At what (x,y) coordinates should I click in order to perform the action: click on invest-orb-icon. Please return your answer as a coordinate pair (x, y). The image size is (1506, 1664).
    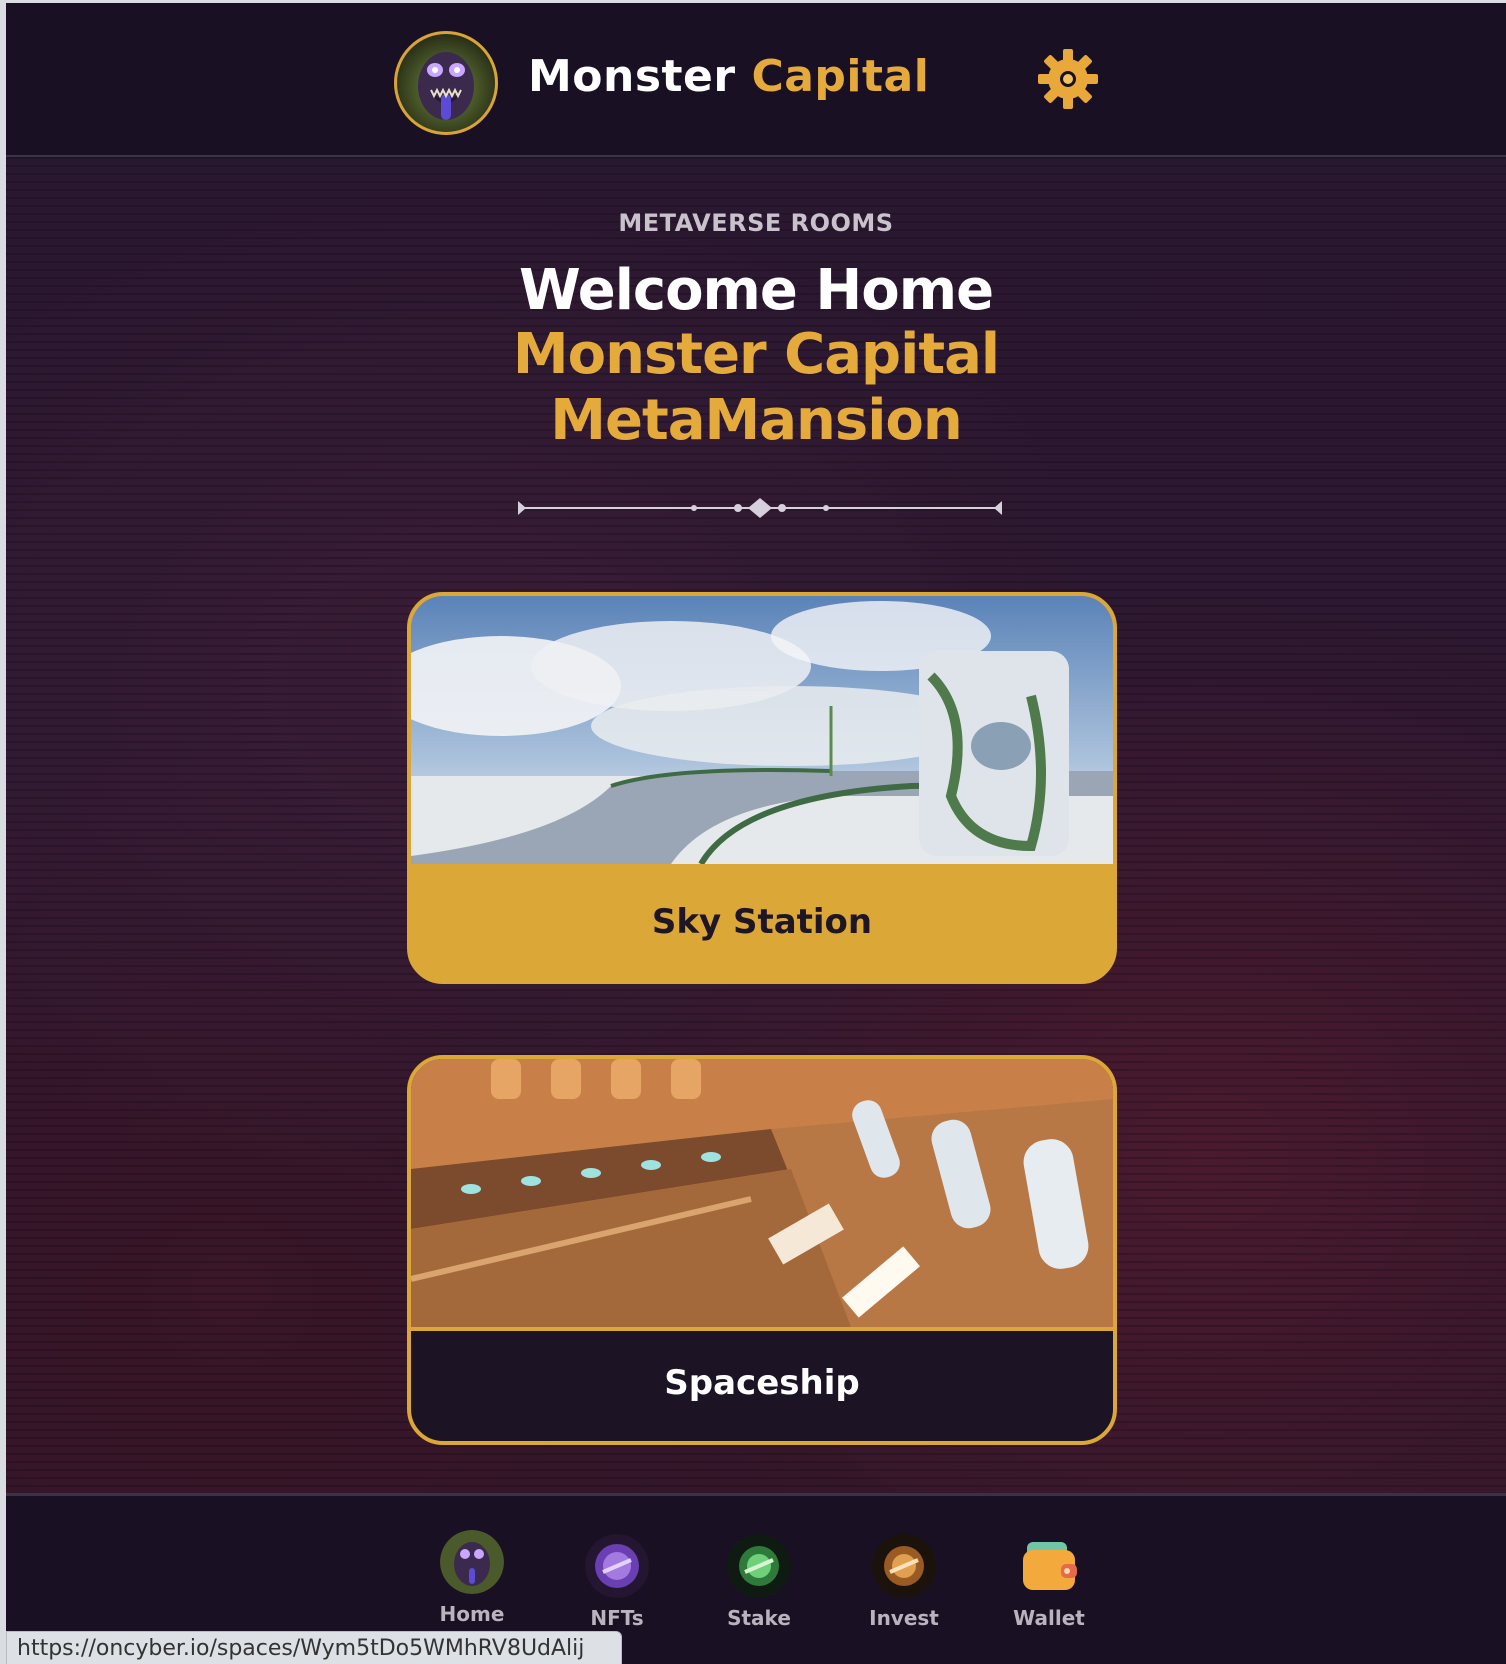
    Looking at the image, I should click on (904, 1566).